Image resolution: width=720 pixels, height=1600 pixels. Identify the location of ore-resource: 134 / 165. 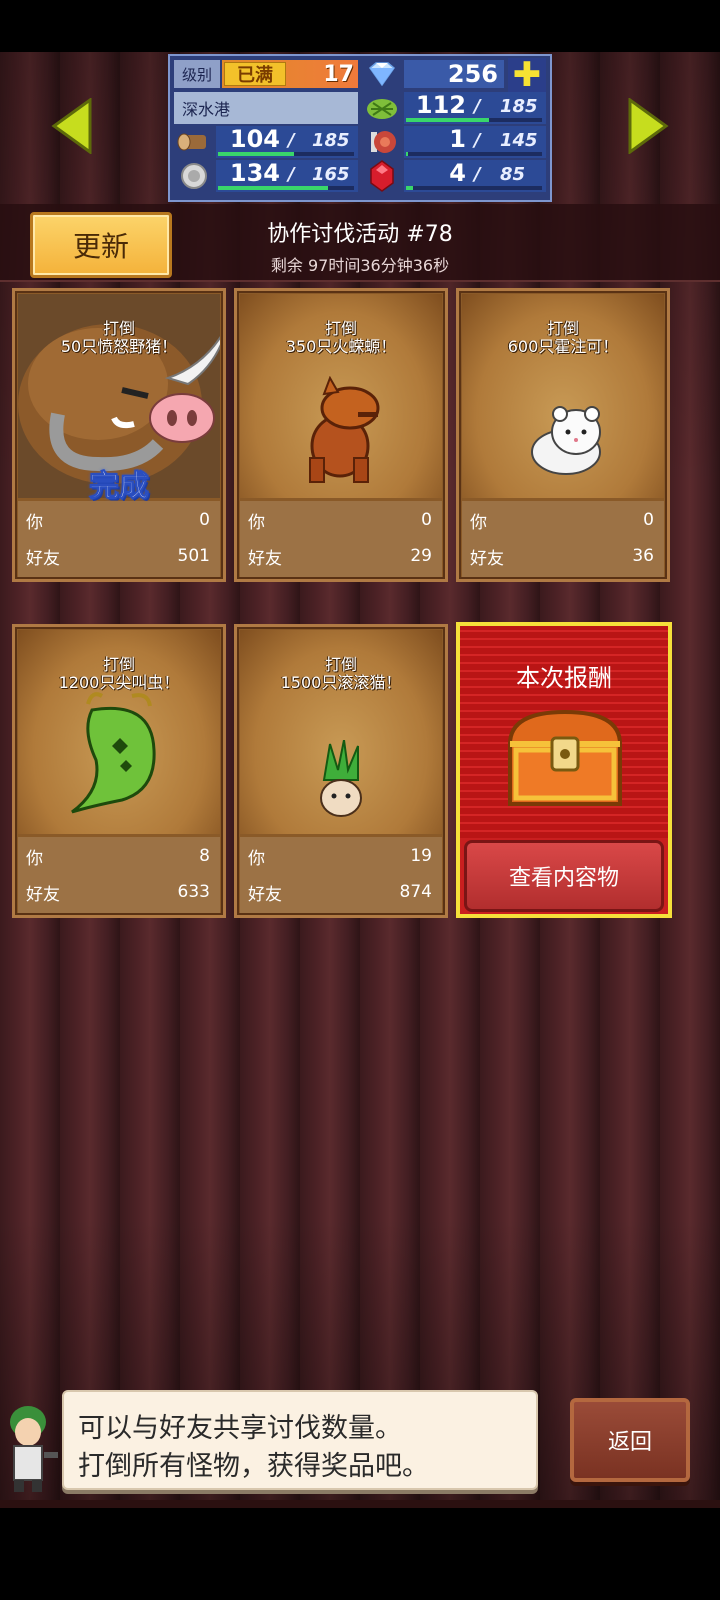
(287, 175).